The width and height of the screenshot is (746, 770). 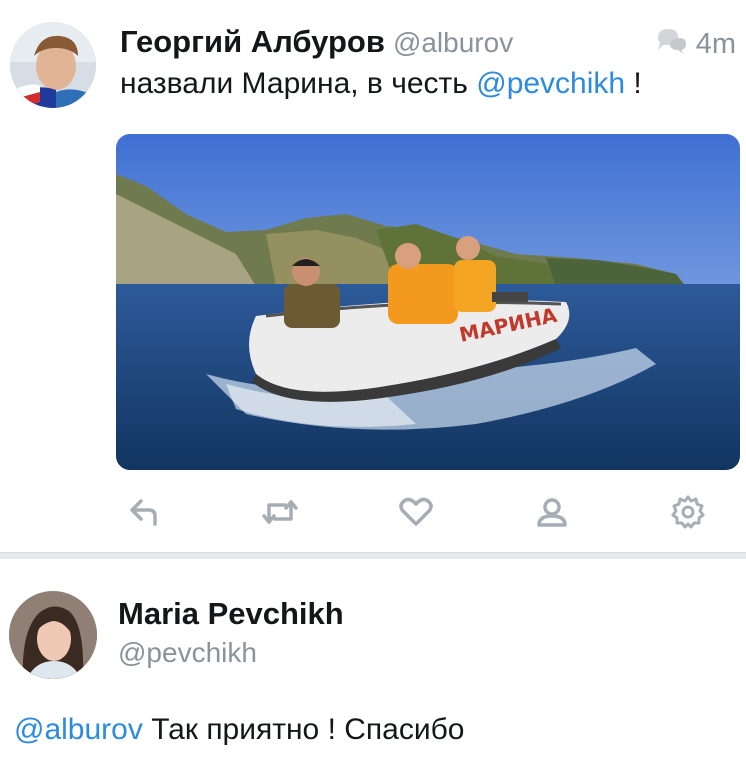 I want to click on reply-icon, so click(x=143, y=512).